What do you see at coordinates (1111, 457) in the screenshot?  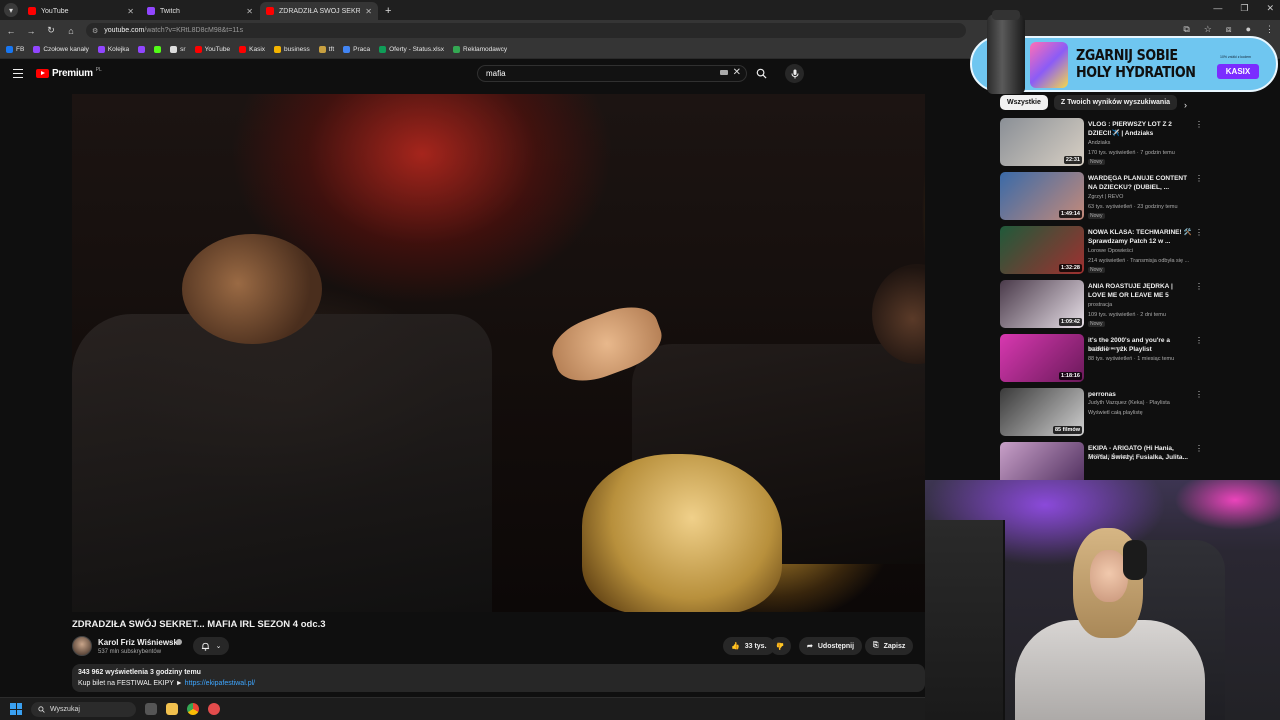 I see `channel-name: EKIPA · i jeszcze 4` at bounding box center [1111, 457].